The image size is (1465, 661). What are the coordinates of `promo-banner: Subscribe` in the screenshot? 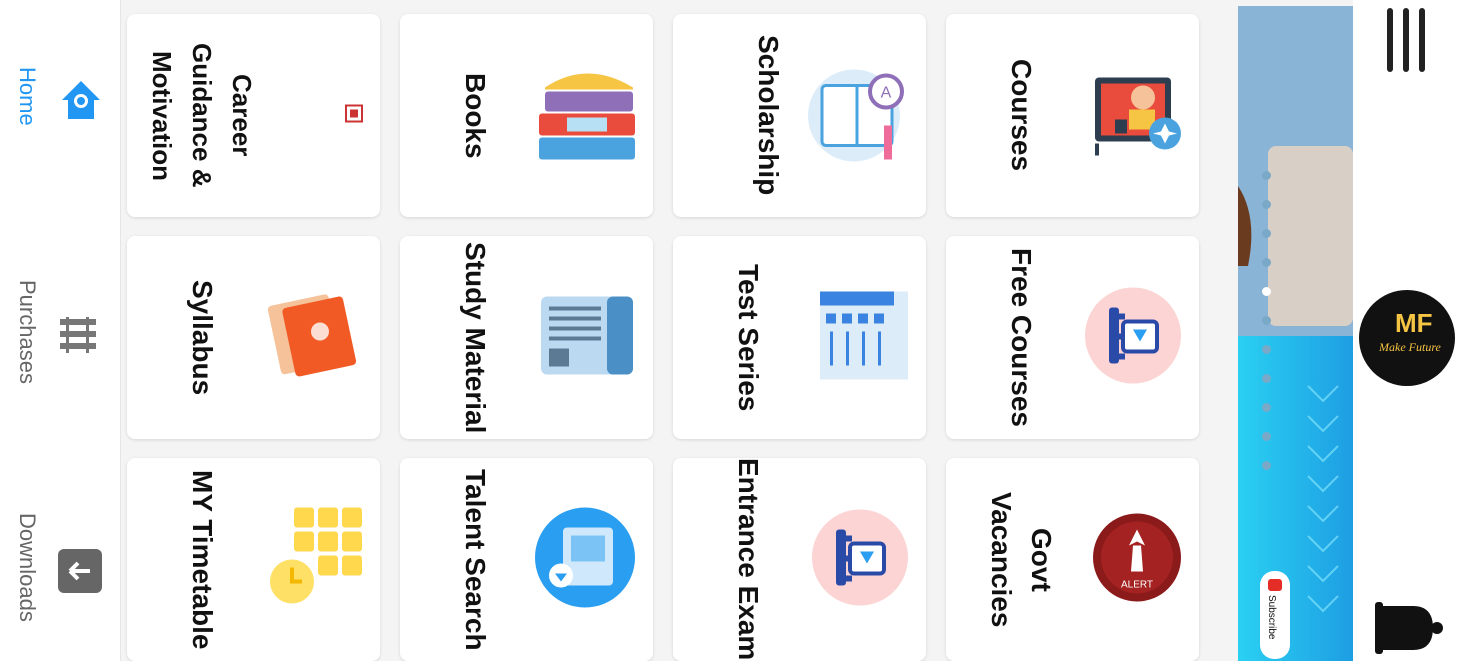 It's located at (1295, 333).